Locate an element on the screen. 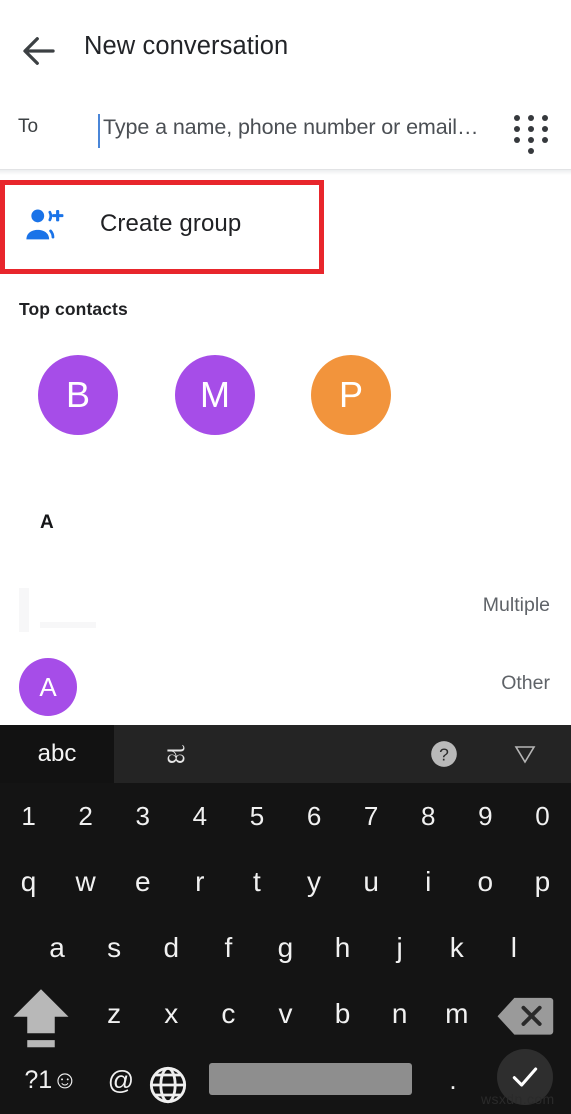 The height and width of the screenshot is (1114, 571). avatar-initial: P is located at coordinates (350, 394).